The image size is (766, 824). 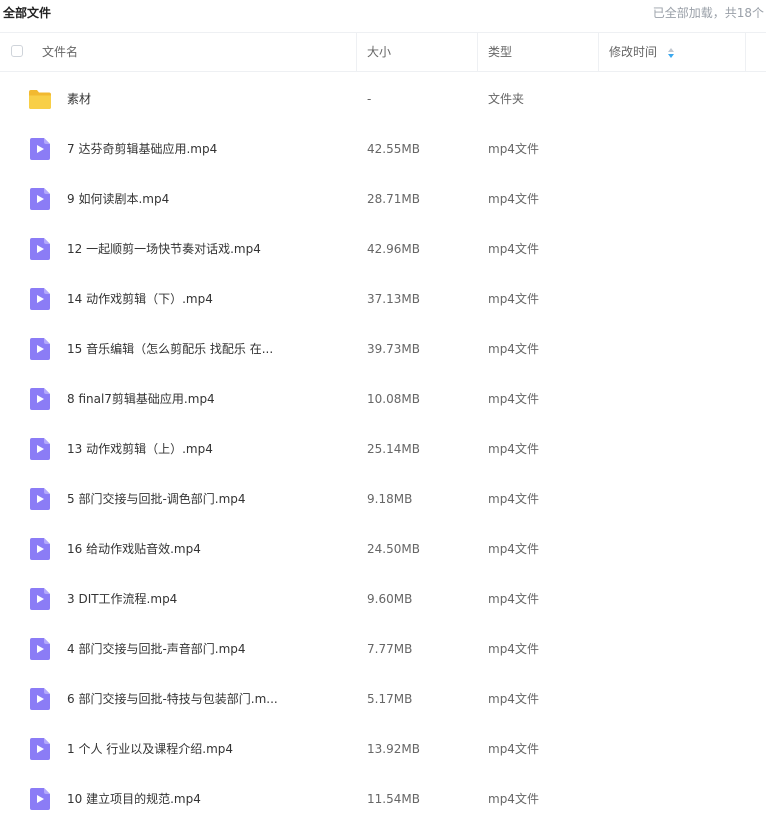 I want to click on file-row: 4 部门交接与回批-声音部门.mp4 7.77MB mp4文件, so click(x=383, y=649).